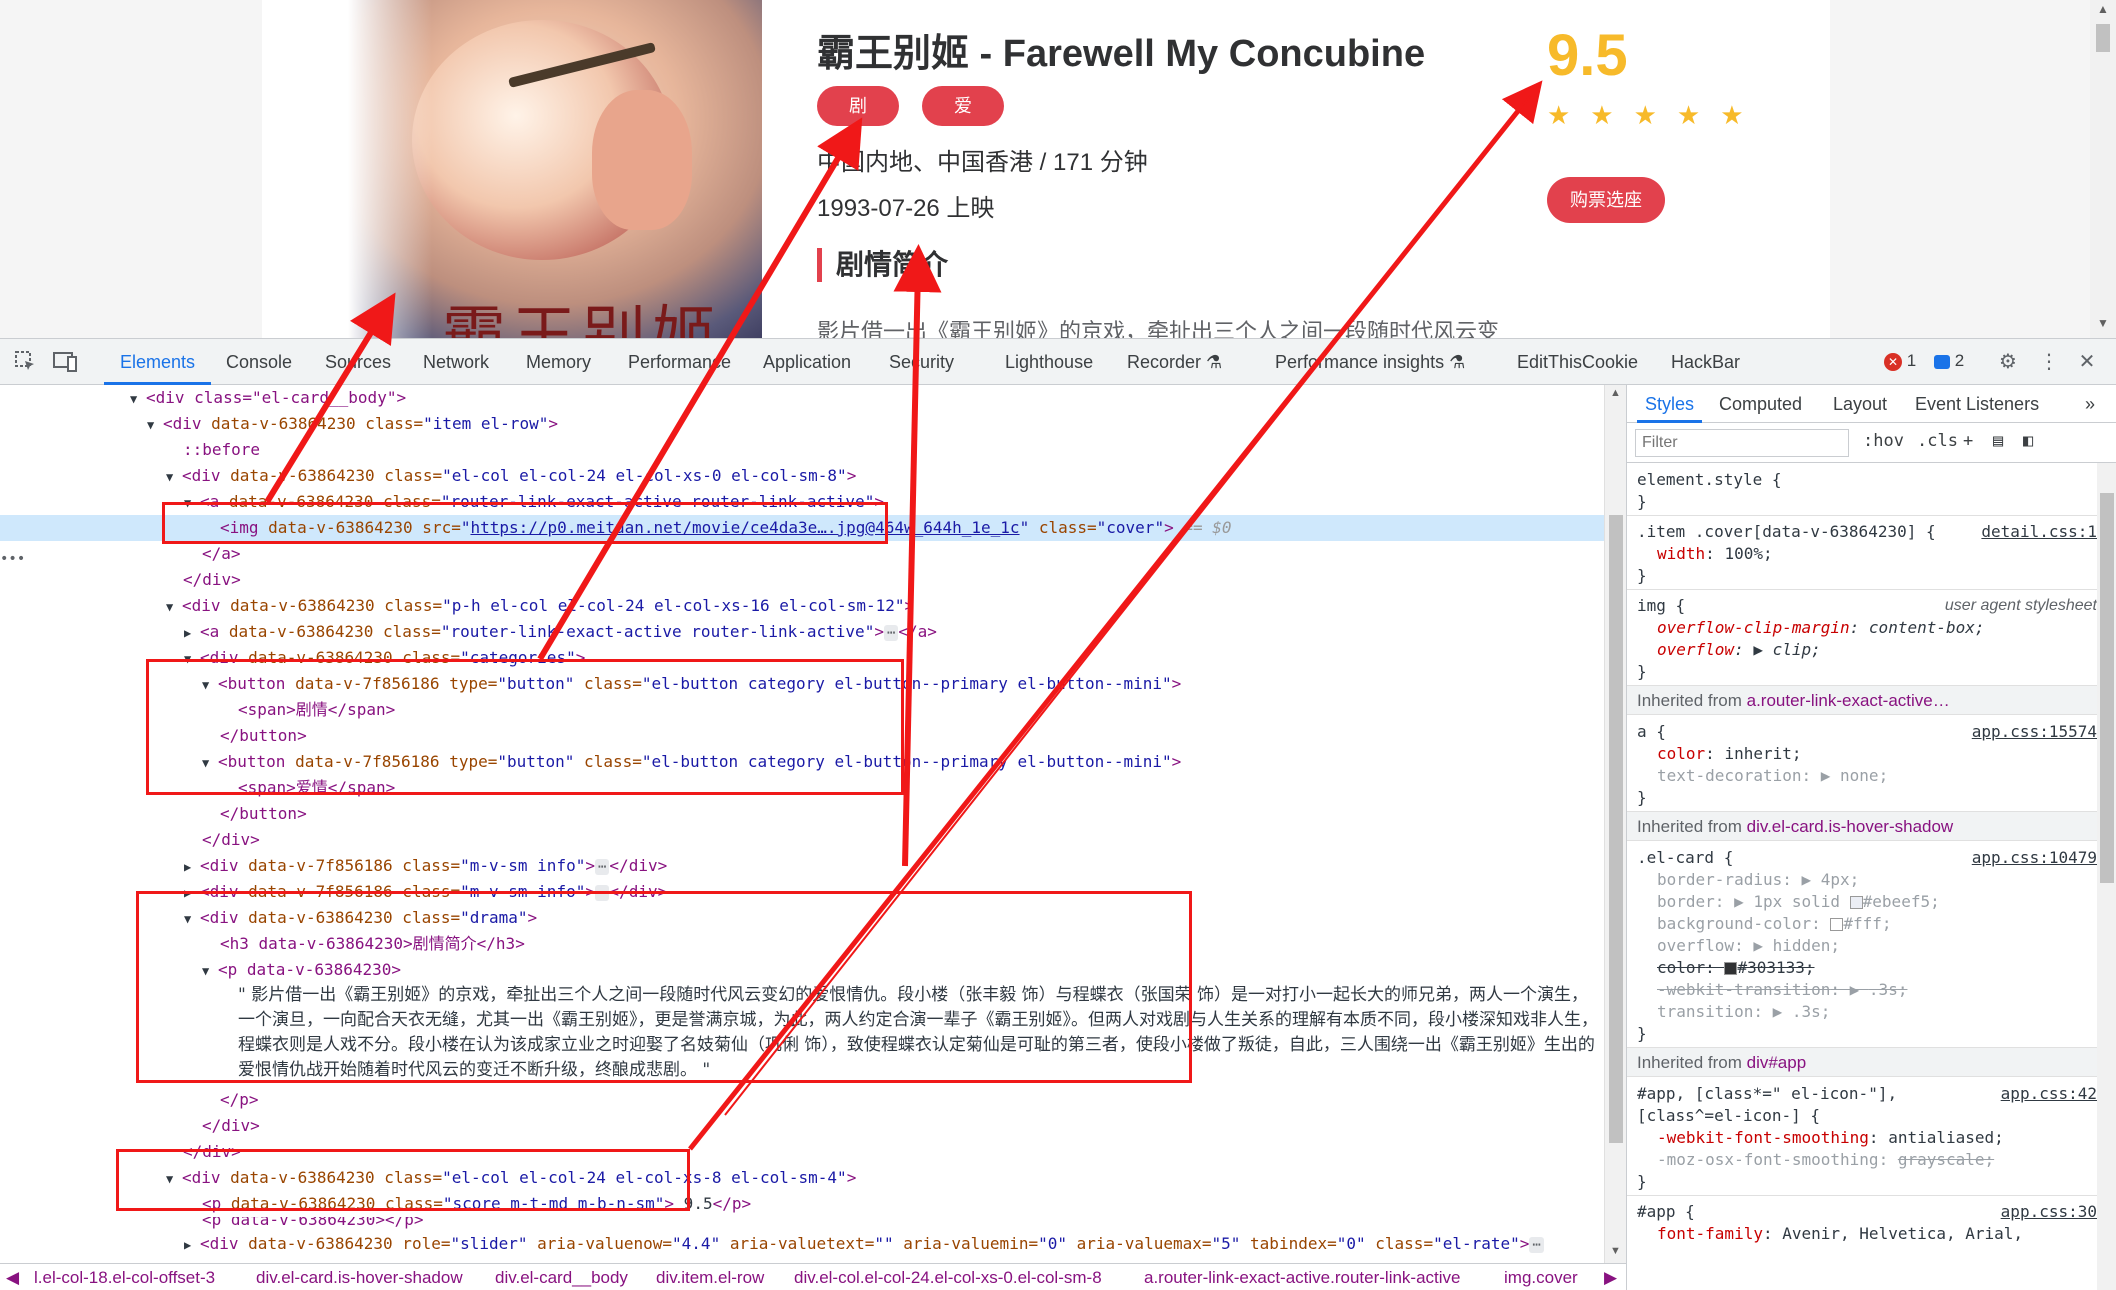 This screenshot has width=2116, height=1290. What do you see at coordinates (1705, 362) in the screenshot?
I see `tab-hackbar: HackBar` at bounding box center [1705, 362].